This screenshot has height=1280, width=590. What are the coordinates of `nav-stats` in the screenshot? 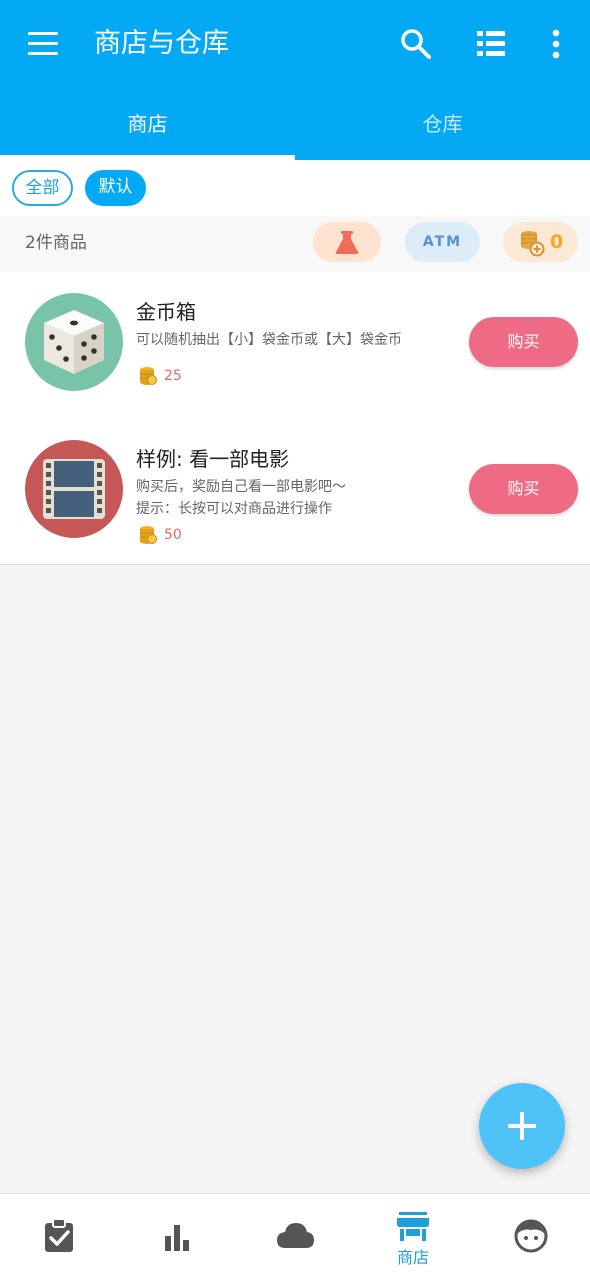 It's located at (177, 1237).